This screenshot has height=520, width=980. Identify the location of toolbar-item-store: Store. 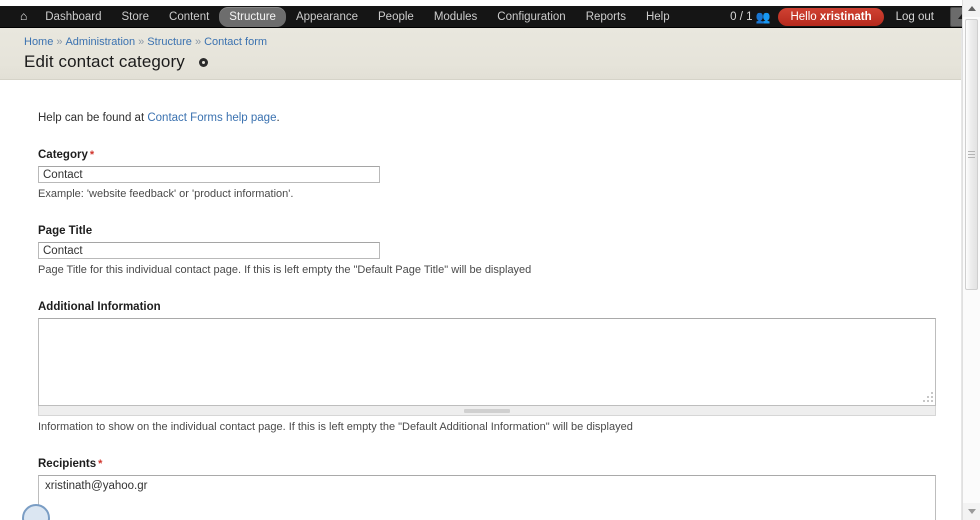
(136, 17).